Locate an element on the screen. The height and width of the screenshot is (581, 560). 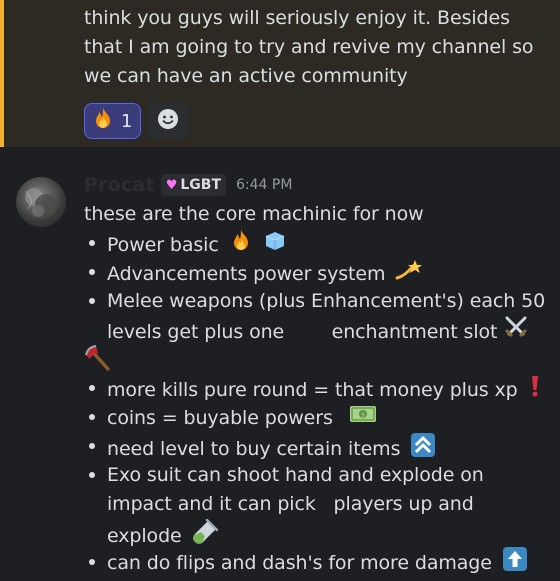
server-tag: ♥ LGBT is located at coordinates (193, 185).